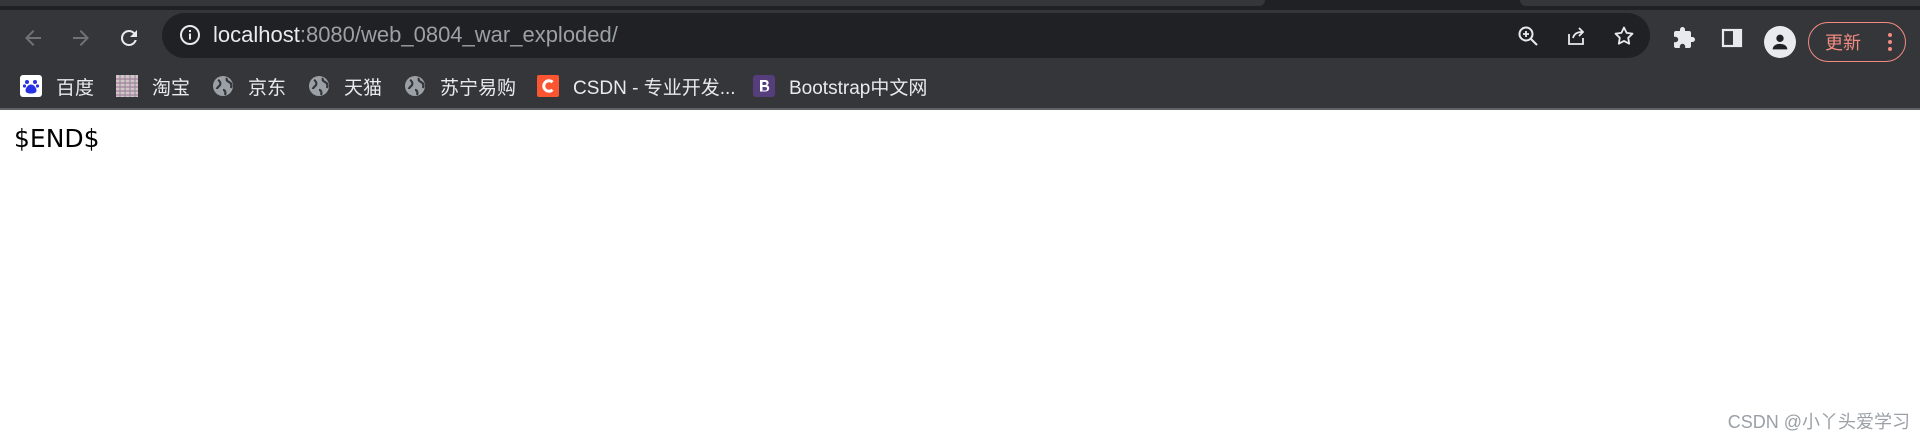 The image size is (1920, 442). I want to click on page-content: $END$, so click(57, 138).